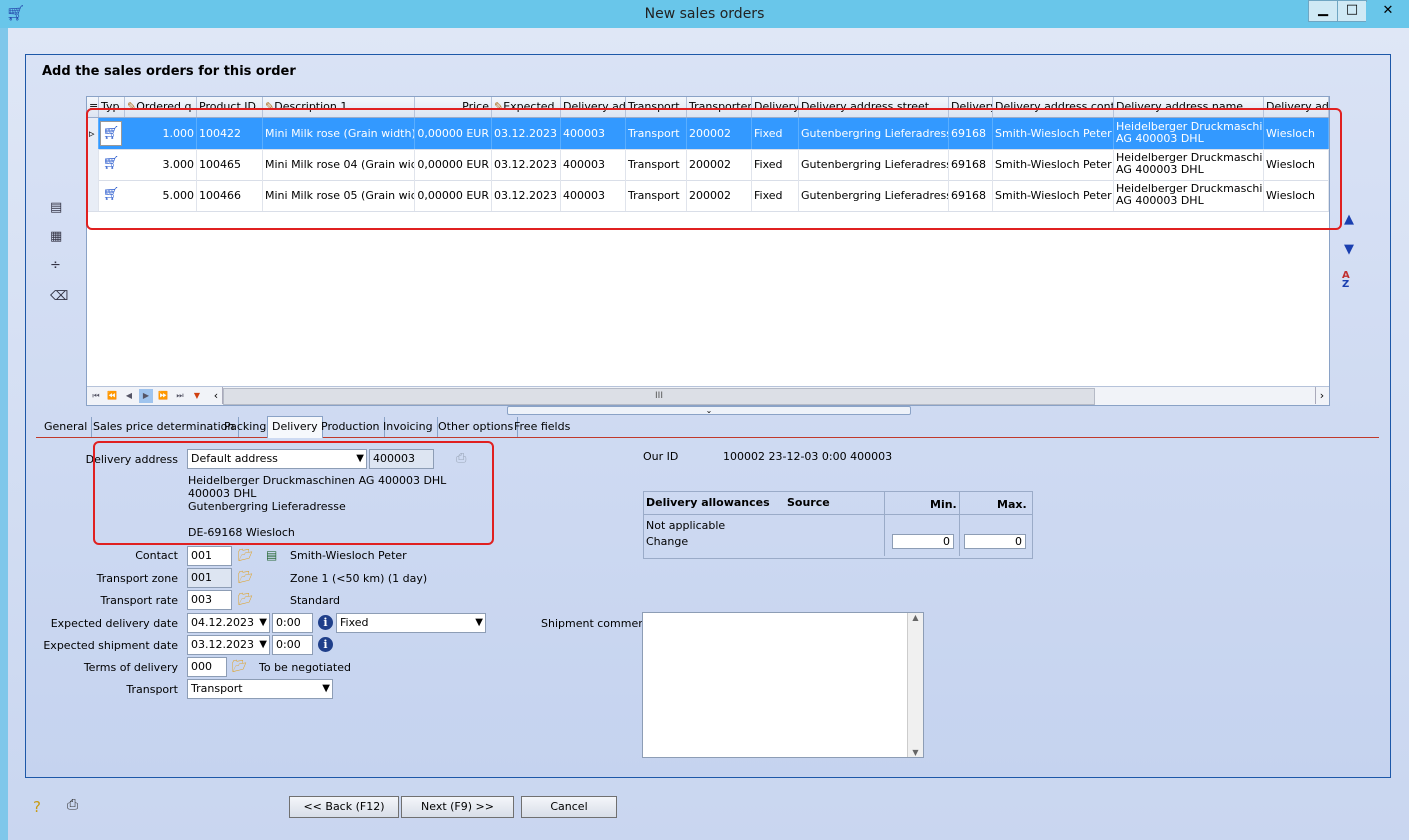 This screenshot has height=840, width=1409. Describe the element at coordinates (305, 667) in the screenshot. I see `terms-name: To be negotiated` at that location.